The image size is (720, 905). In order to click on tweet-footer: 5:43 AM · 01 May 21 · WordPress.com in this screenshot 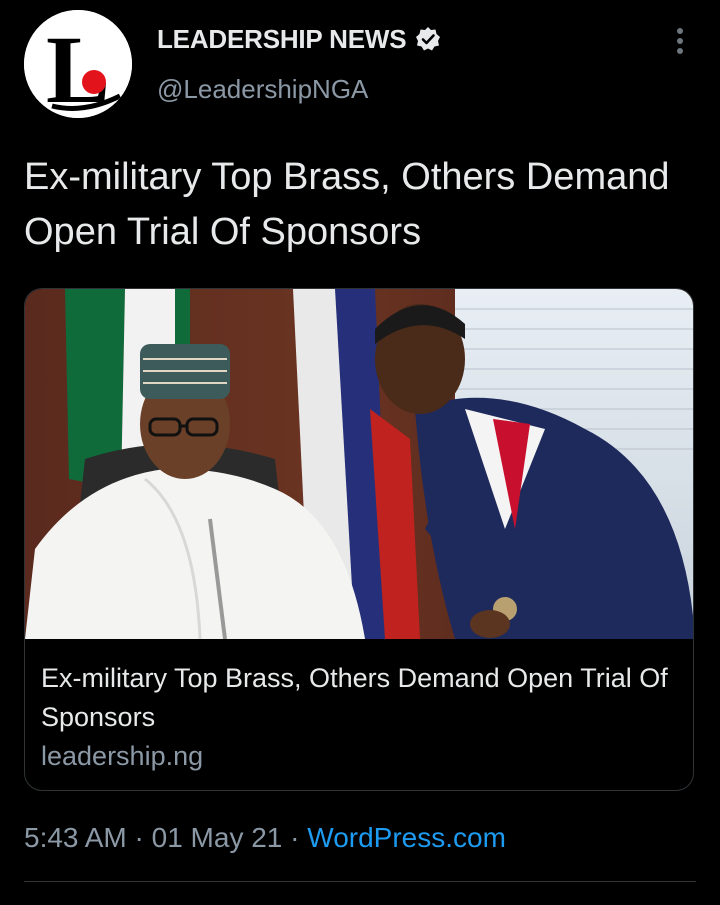, I will do `click(265, 838)`.